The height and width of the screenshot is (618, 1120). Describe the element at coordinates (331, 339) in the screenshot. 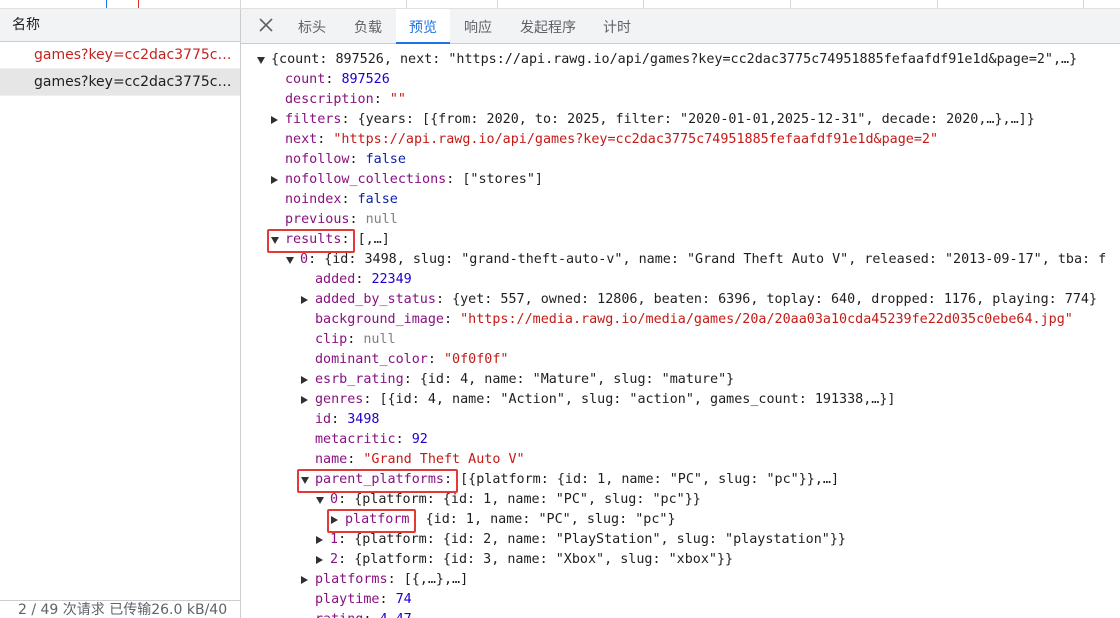

I see `json-key: clip` at that location.